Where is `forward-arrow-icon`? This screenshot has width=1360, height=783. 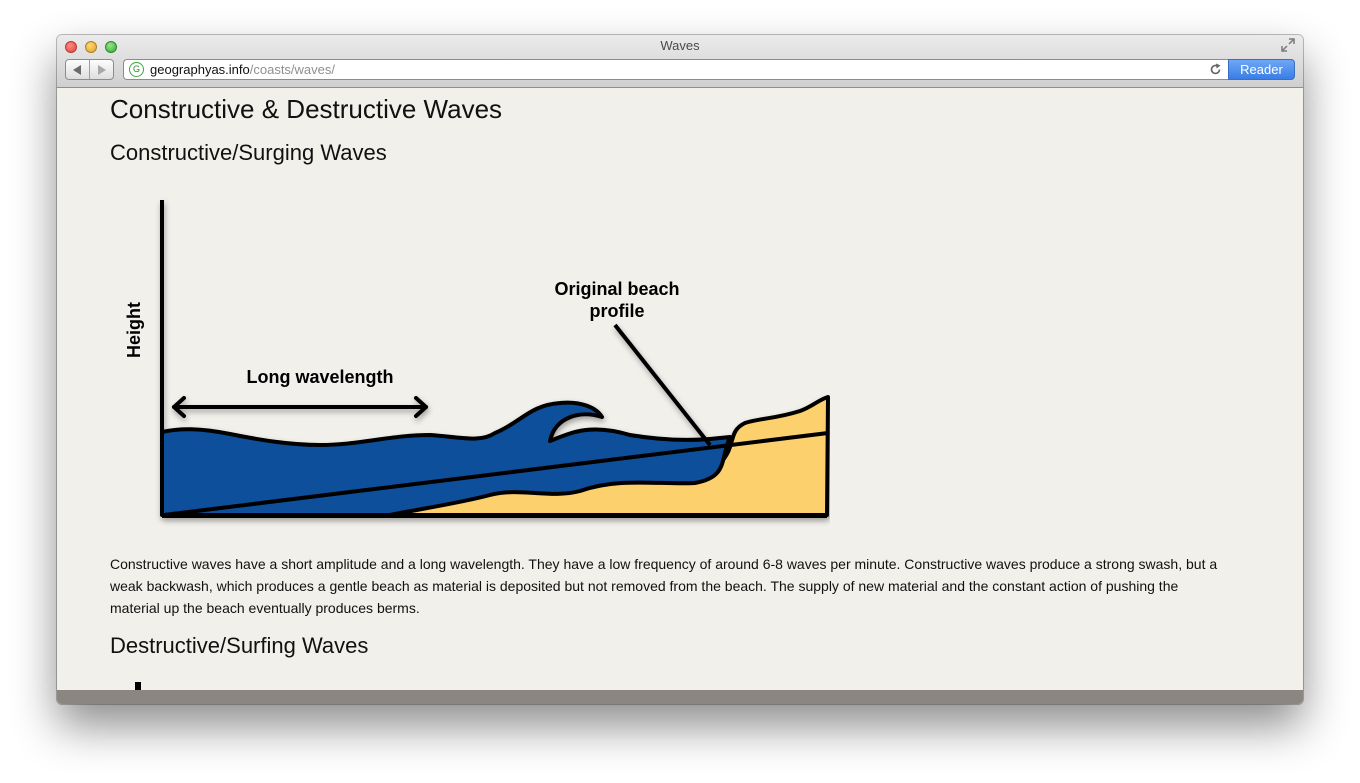 forward-arrow-icon is located at coordinates (102, 69).